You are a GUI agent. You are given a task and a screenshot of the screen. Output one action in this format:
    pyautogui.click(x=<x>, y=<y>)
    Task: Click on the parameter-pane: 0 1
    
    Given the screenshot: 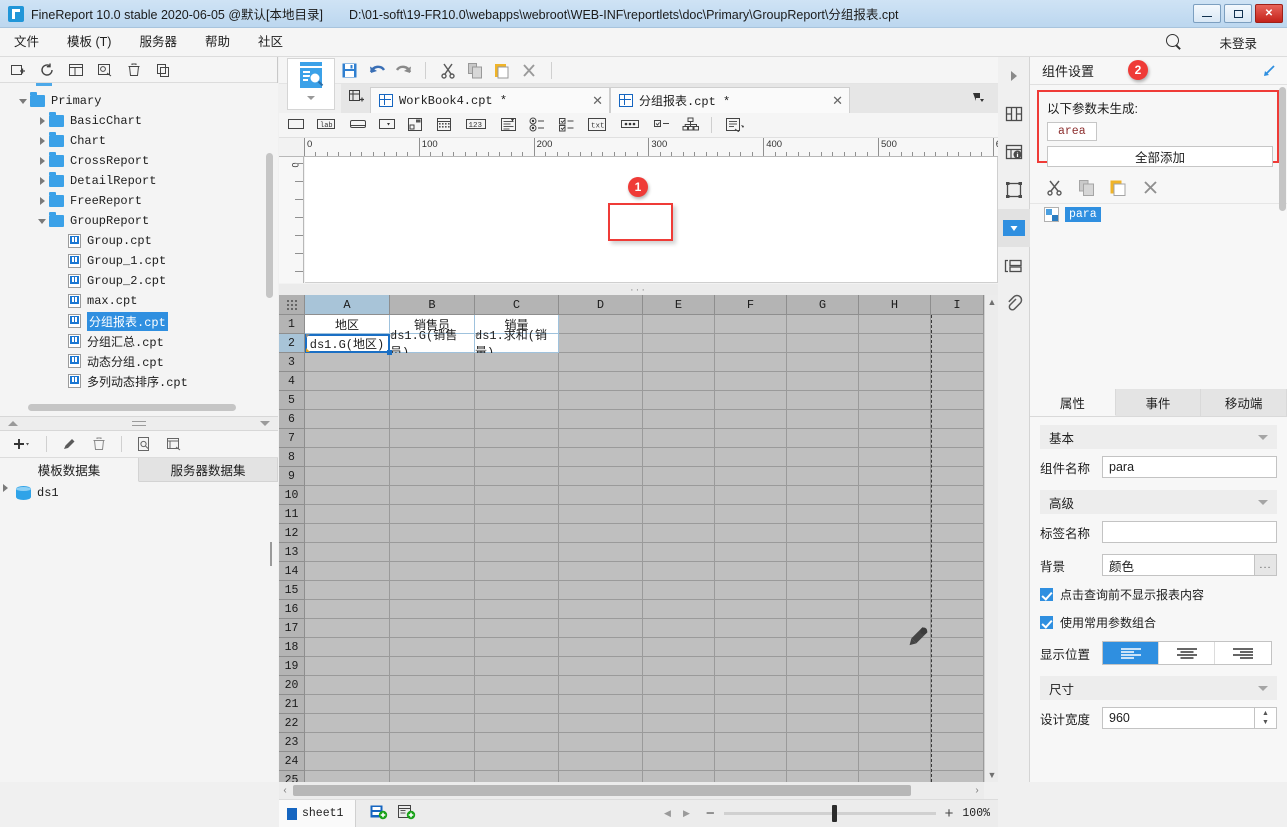 What is the action you would take?
    pyautogui.click(x=638, y=222)
    